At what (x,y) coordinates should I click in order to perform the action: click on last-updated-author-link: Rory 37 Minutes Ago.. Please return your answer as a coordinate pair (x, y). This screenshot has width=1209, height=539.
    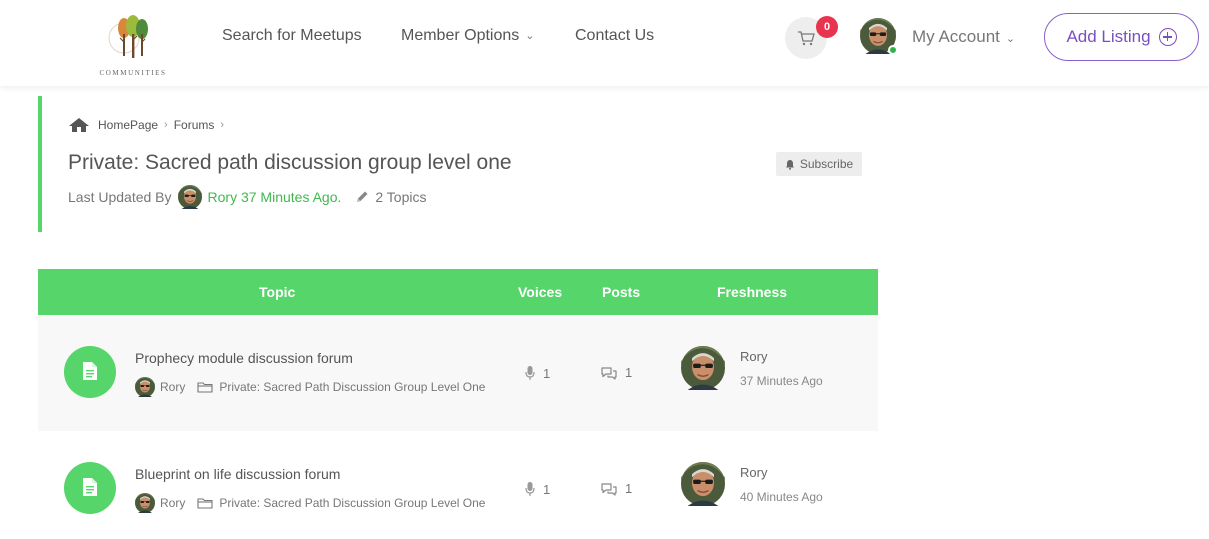
    Looking at the image, I should click on (275, 197).